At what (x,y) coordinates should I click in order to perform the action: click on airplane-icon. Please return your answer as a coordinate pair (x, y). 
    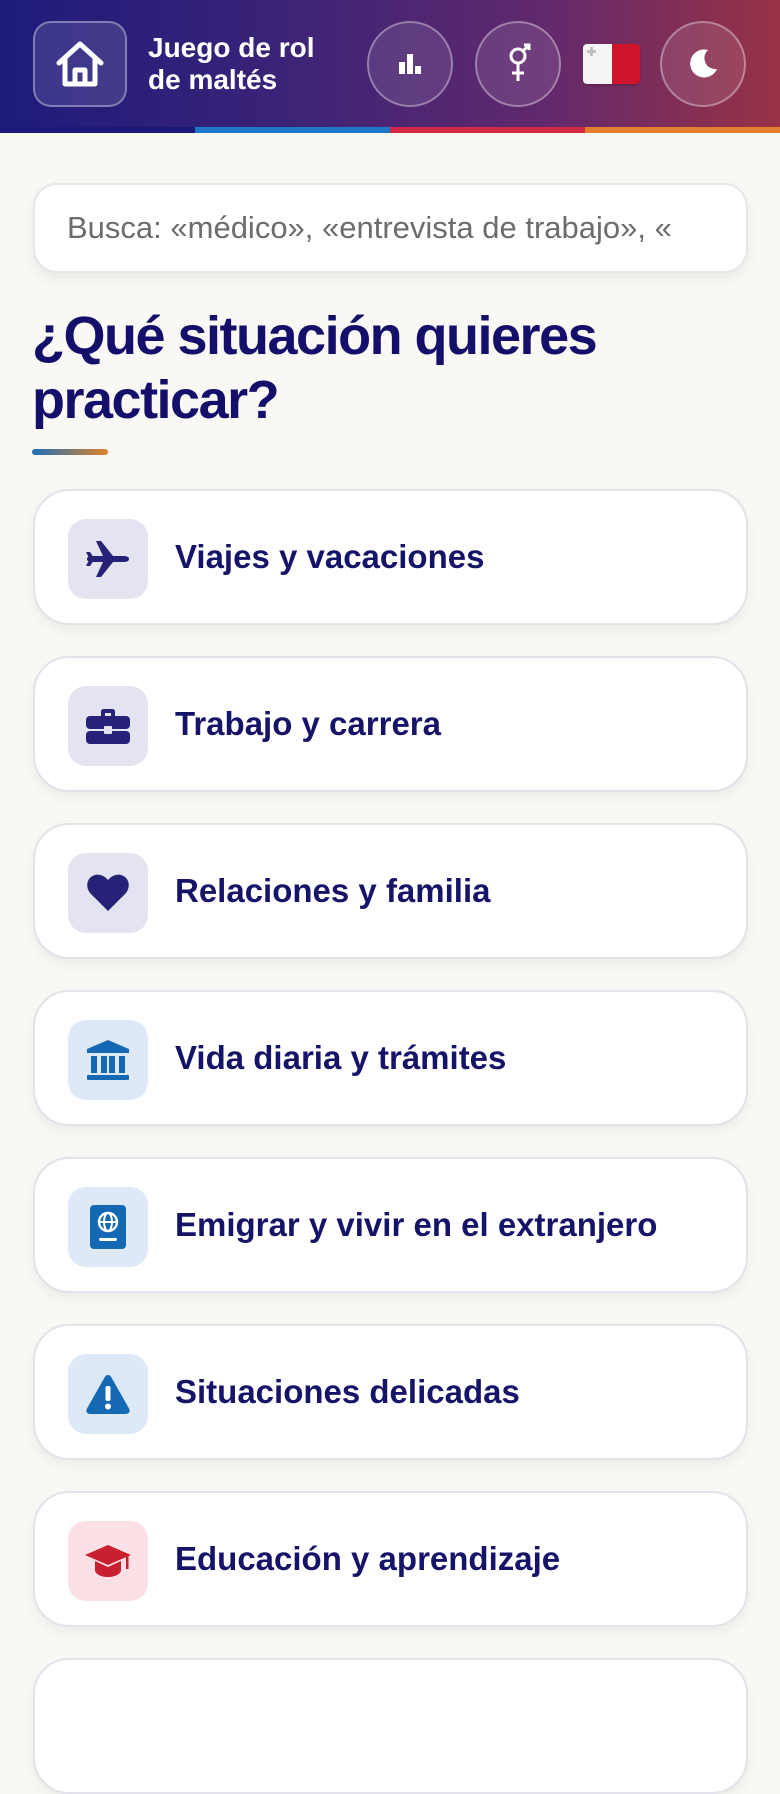
    Looking at the image, I should click on (107, 559).